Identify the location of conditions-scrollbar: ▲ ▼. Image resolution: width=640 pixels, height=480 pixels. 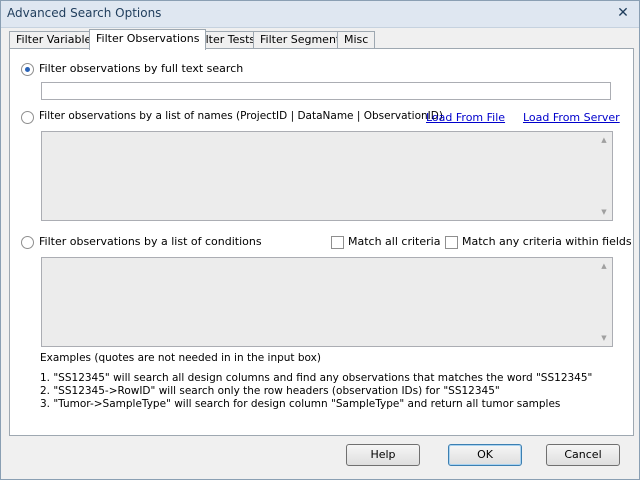
(604, 302).